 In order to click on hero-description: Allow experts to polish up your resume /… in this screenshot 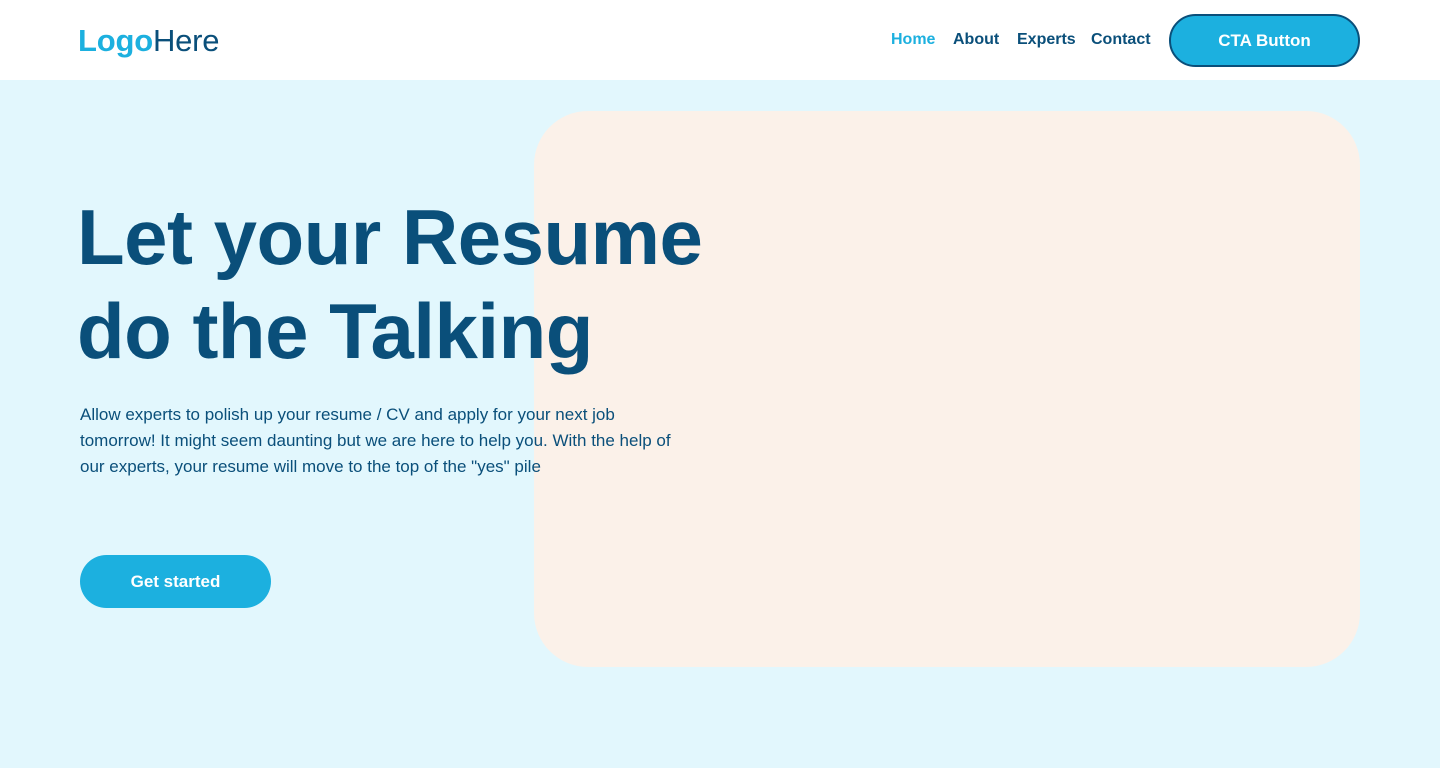, I will do `click(375, 440)`.